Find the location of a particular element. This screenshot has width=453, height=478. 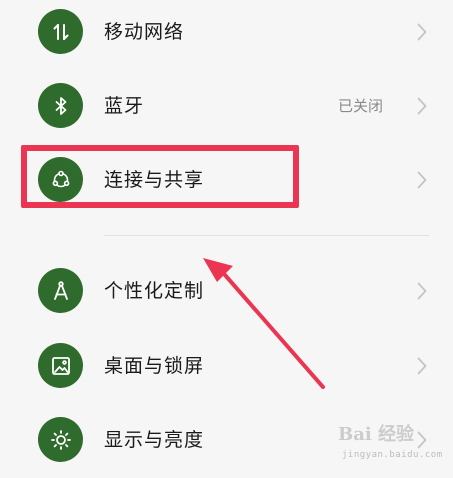

compass-drafting-icon is located at coordinates (60, 290).